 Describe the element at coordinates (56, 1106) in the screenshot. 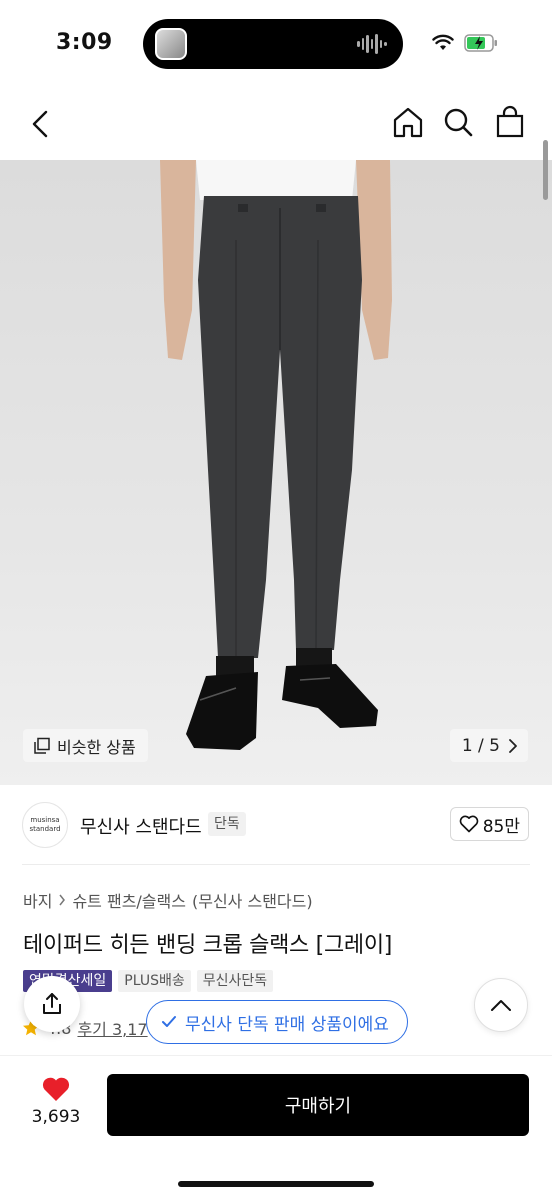

I see `wishlist-button: 3,693` at that location.